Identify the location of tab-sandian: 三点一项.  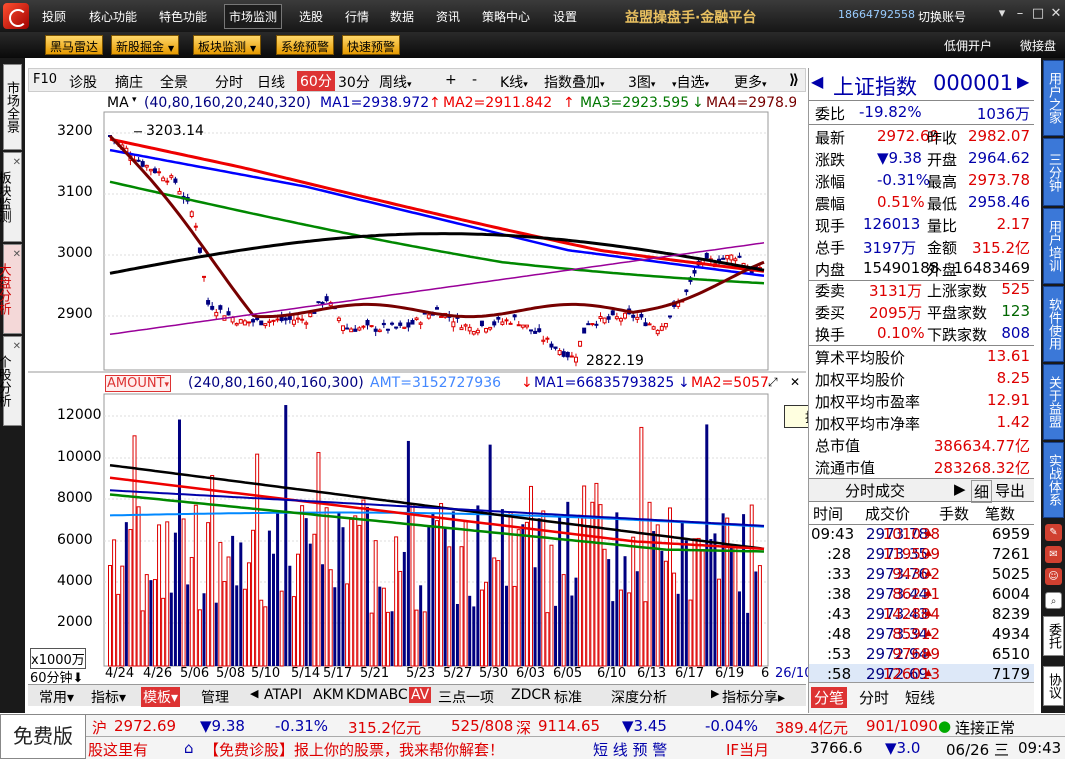
(466, 697).